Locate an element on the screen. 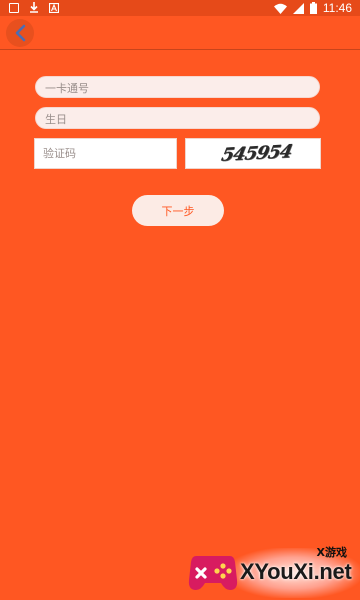 The image size is (360, 600). battery-icon is located at coordinates (313, 8).